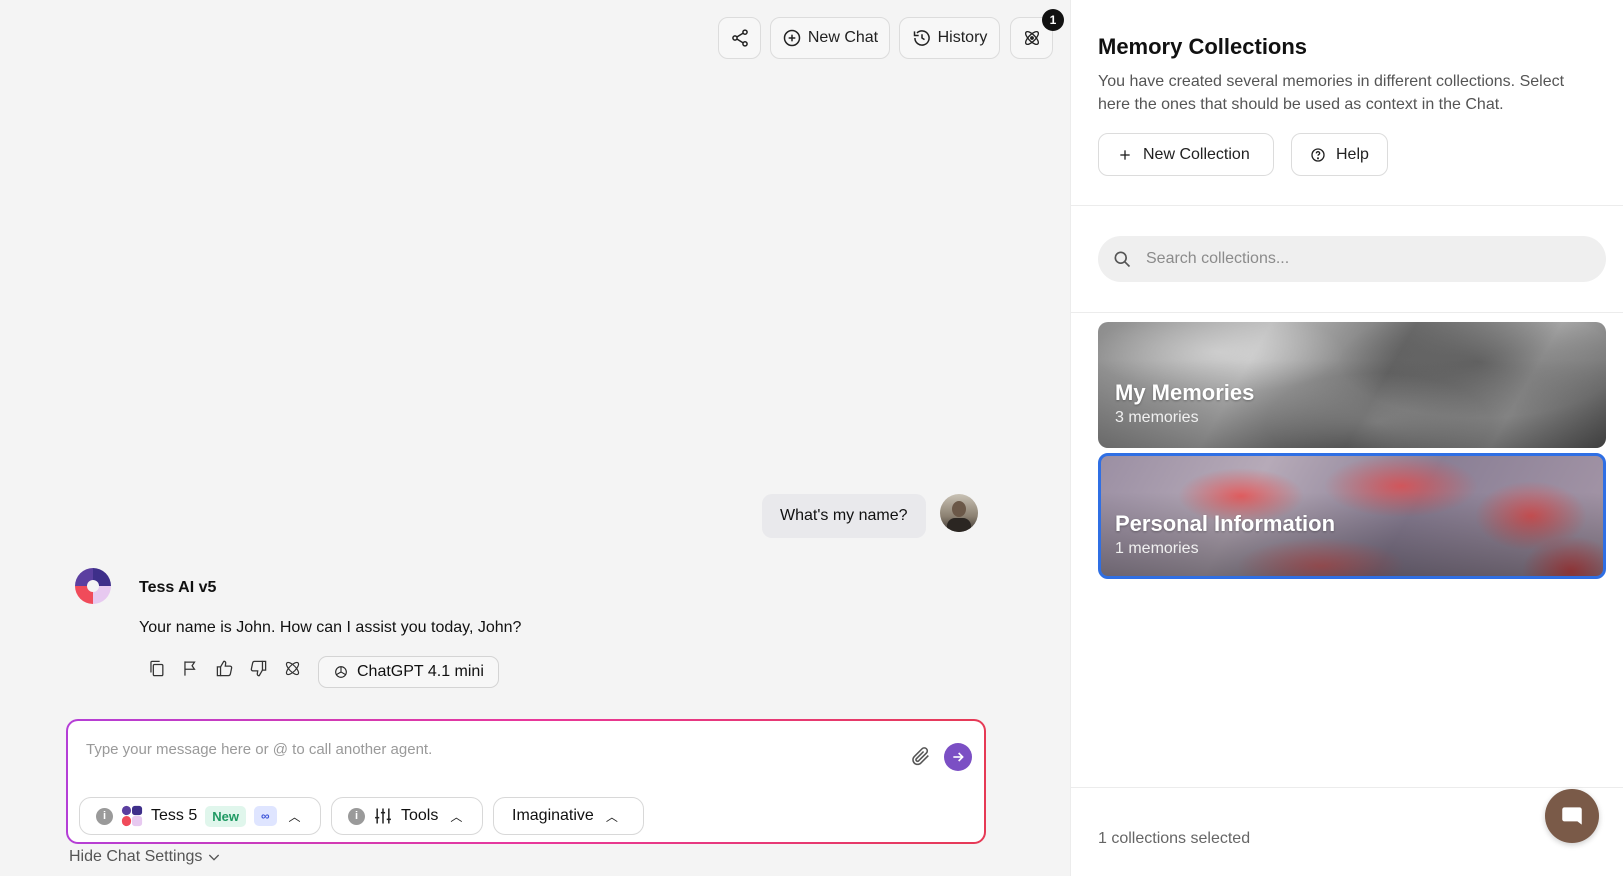  What do you see at coordinates (1125, 154) in the screenshot?
I see `plus-icon` at bounding box center [1125, 154].